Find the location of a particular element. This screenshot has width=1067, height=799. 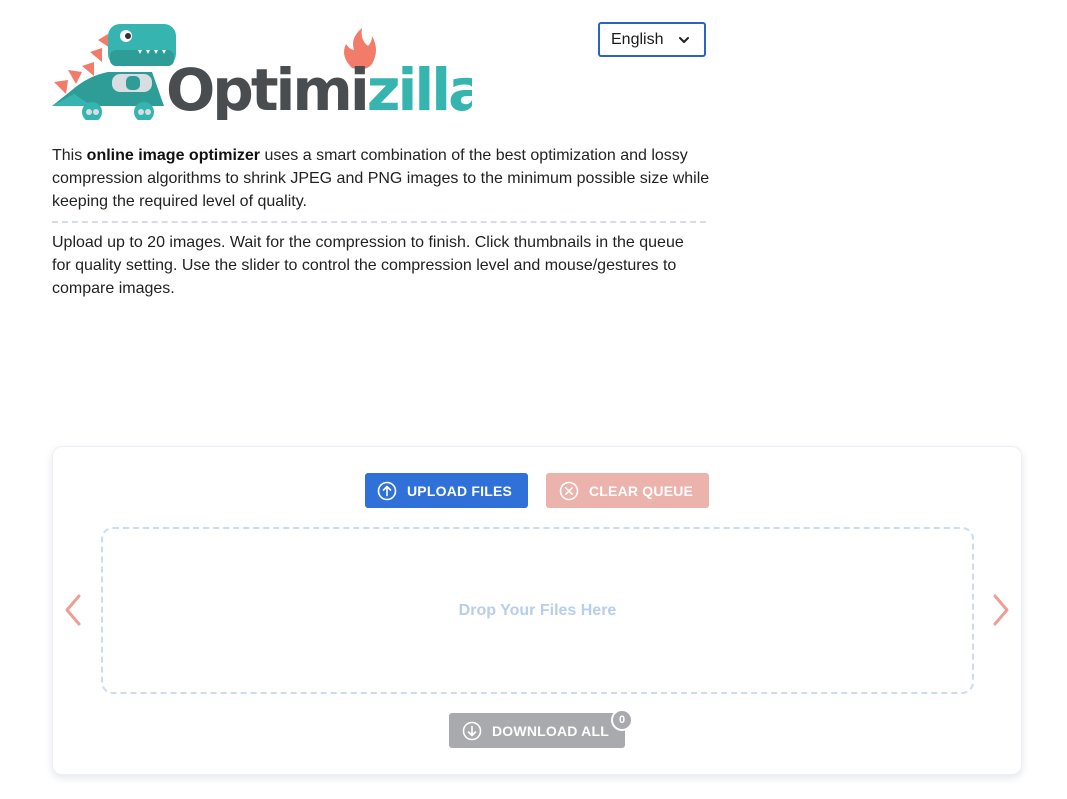

dashed-divider is located at coordinates (379, 222).